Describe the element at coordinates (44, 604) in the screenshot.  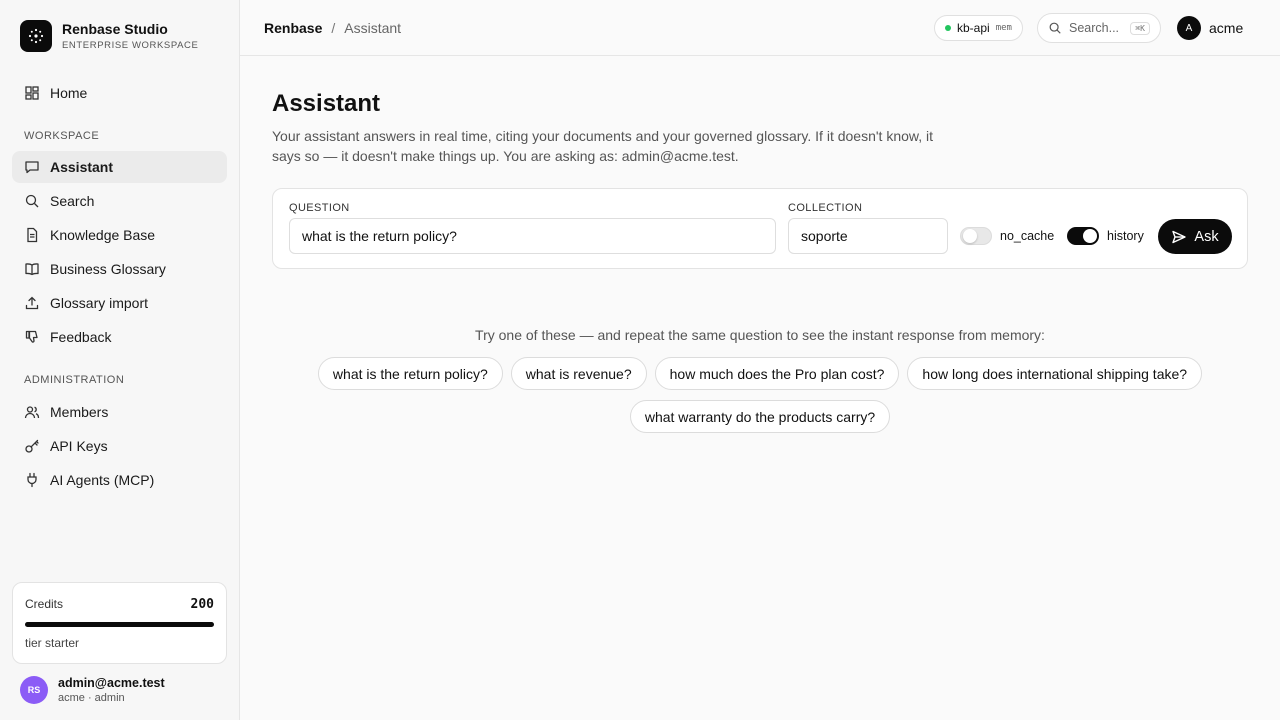
I see `credits-label: Credits` at that location.